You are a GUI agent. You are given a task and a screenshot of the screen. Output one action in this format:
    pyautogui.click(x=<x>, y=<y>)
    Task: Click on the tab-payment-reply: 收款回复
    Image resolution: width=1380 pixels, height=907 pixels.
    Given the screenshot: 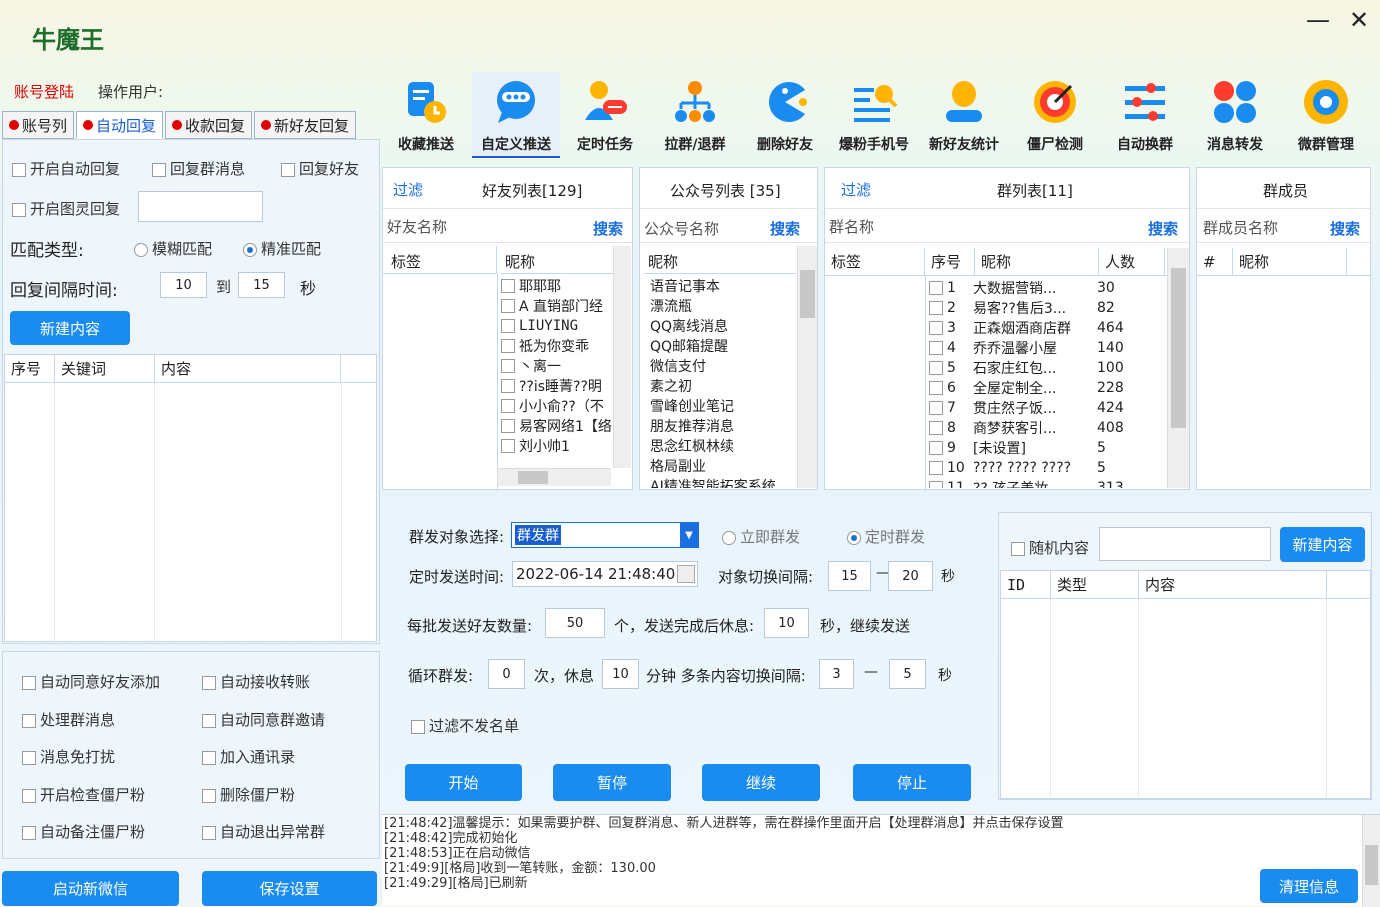 What is the action you would take?
    pyautogui.click(x=209, y=125)
    